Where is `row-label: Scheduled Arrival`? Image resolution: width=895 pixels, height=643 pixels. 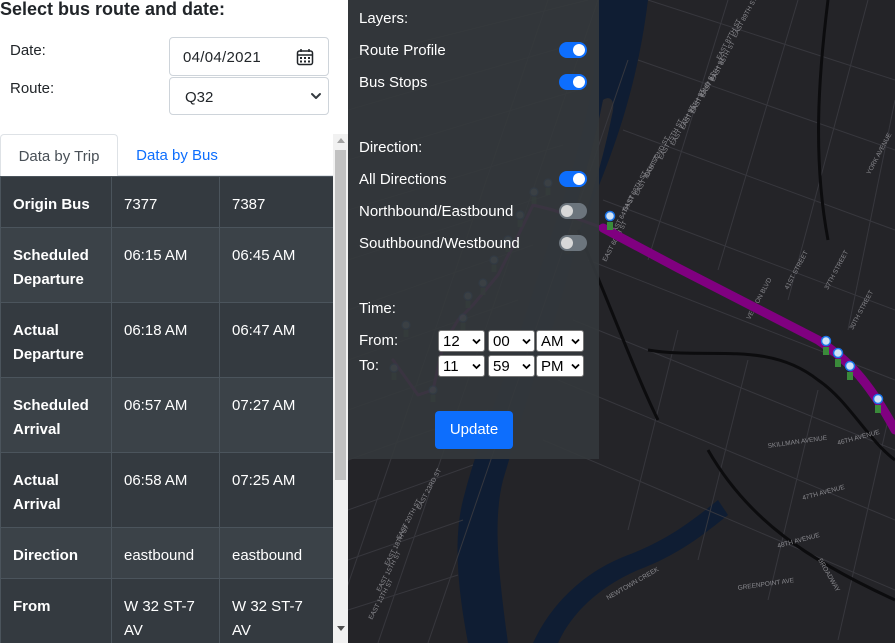 row-label: Scheduled Arrival is located at coordinates (56, 415).